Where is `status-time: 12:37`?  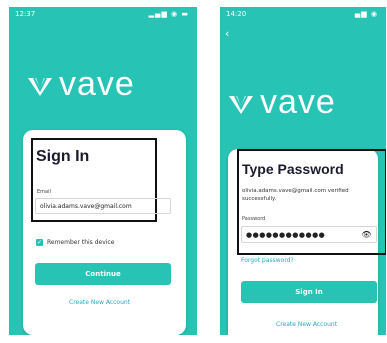
status-time: 12:37 is located at coordinates (25, 14).